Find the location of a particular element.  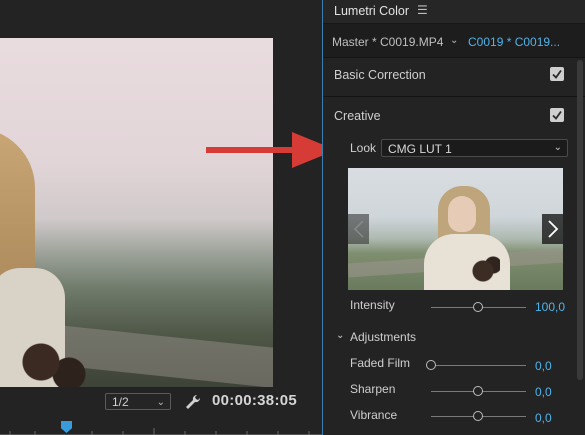

intensity-label: Intensity is located at coordinates (372, 305).